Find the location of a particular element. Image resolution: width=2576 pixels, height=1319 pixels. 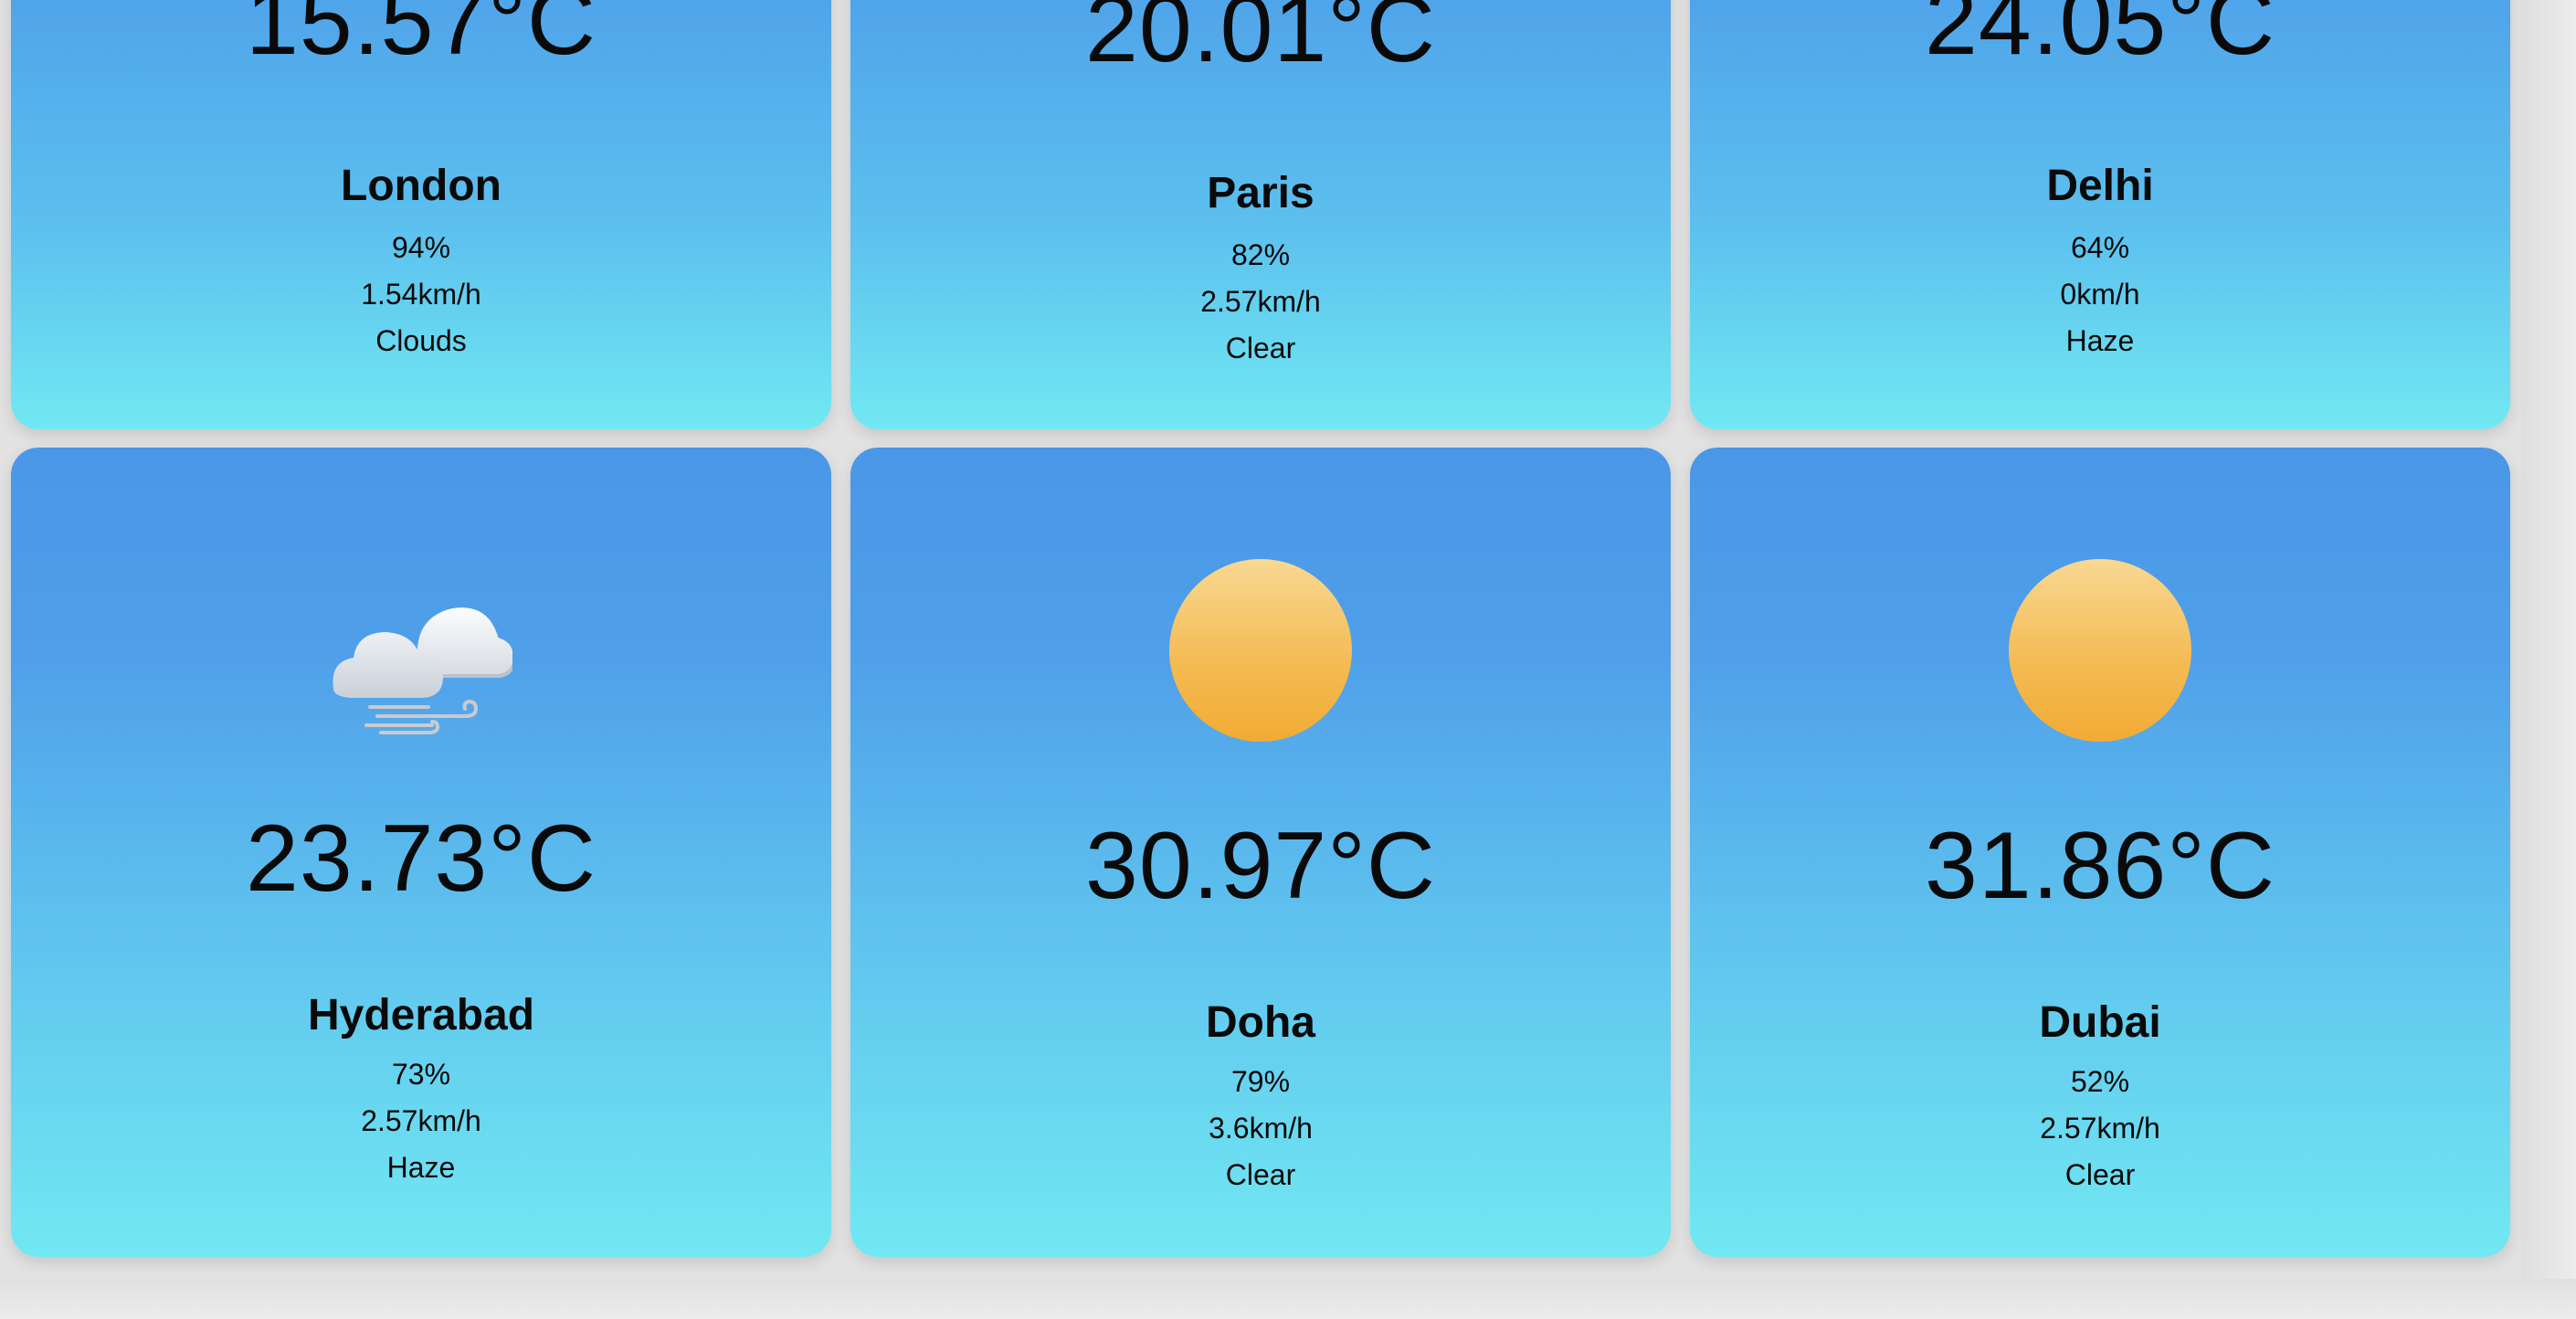

wind-speed: 1.54km/h is located at coordinates (421, 294).